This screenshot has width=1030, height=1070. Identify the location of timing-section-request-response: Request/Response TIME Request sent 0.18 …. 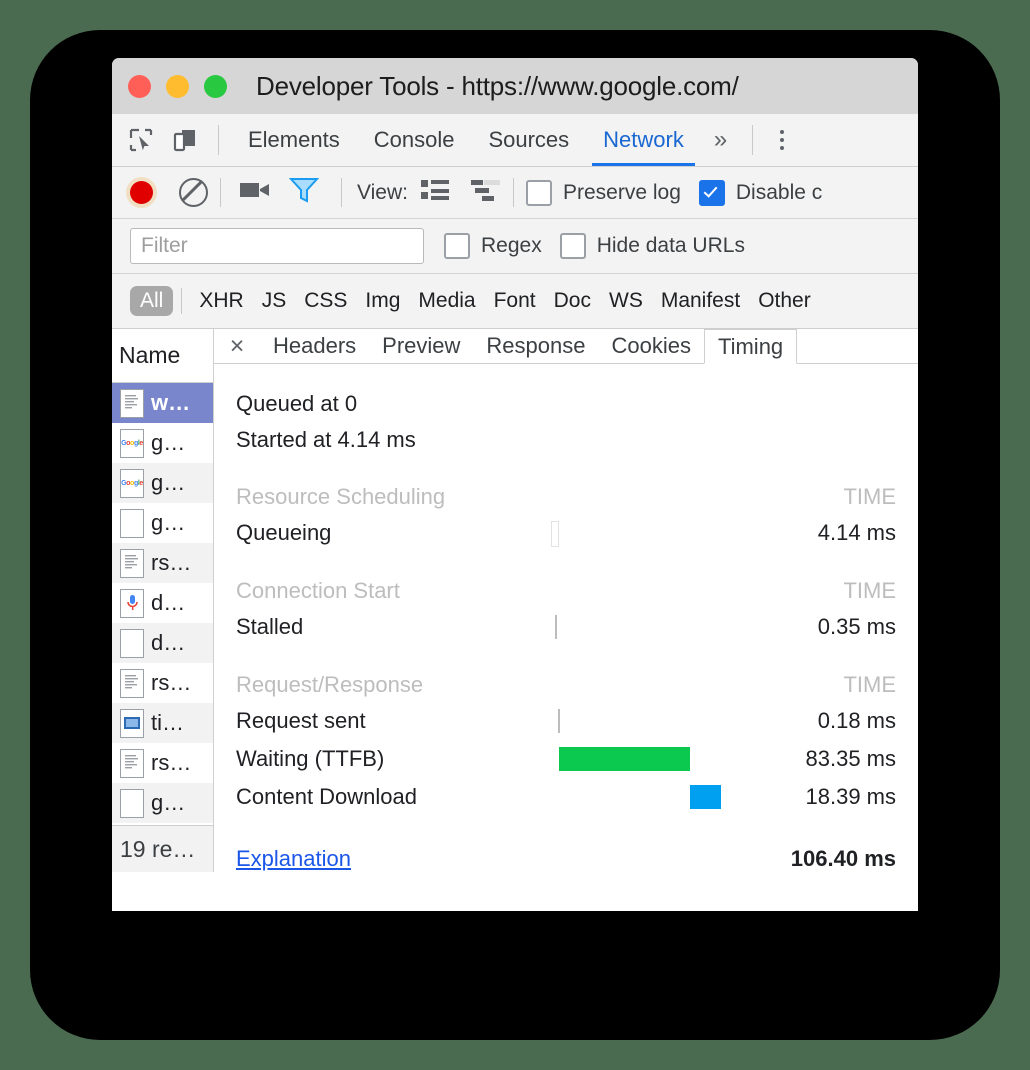
(566, 744).